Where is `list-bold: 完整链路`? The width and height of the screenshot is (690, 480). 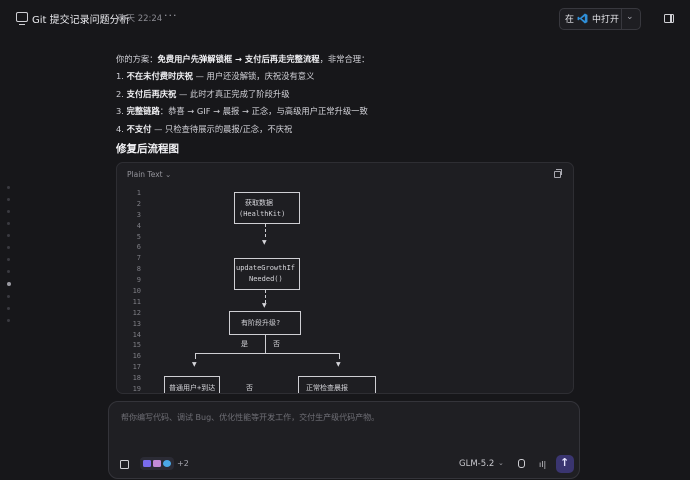
list-bold: 完整链路 is located at coordinates (143, 111).